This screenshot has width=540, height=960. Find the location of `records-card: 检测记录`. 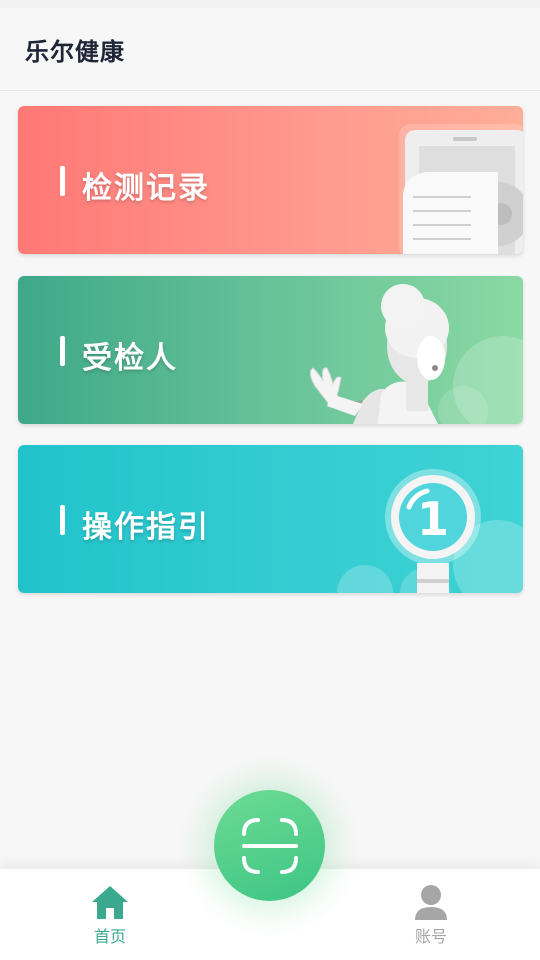

records-card: 检测记录 is located at coordinates (270, 180).